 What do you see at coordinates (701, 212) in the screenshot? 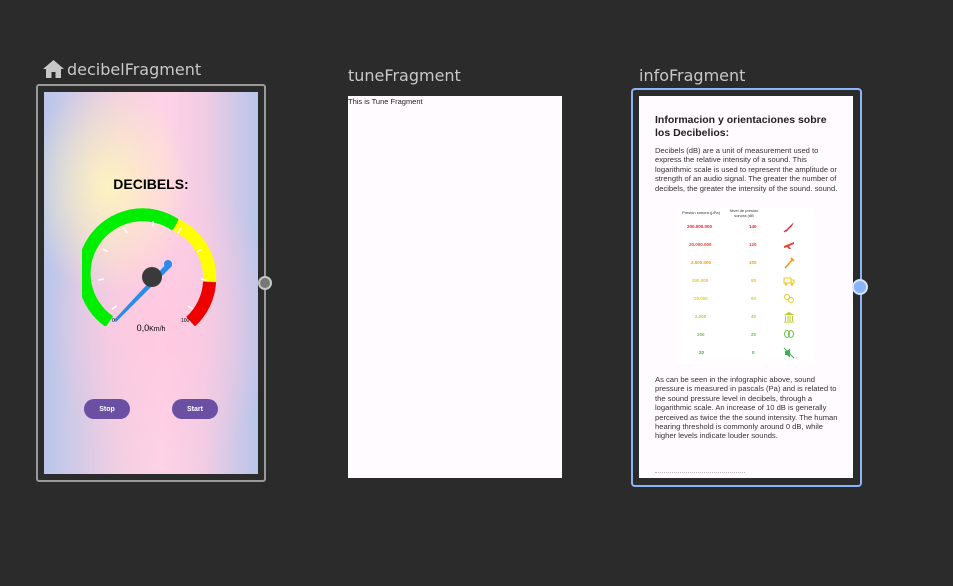
I see `infographic-col1-header: Presión sonora (µPa)` at bounding box center [701, 212].